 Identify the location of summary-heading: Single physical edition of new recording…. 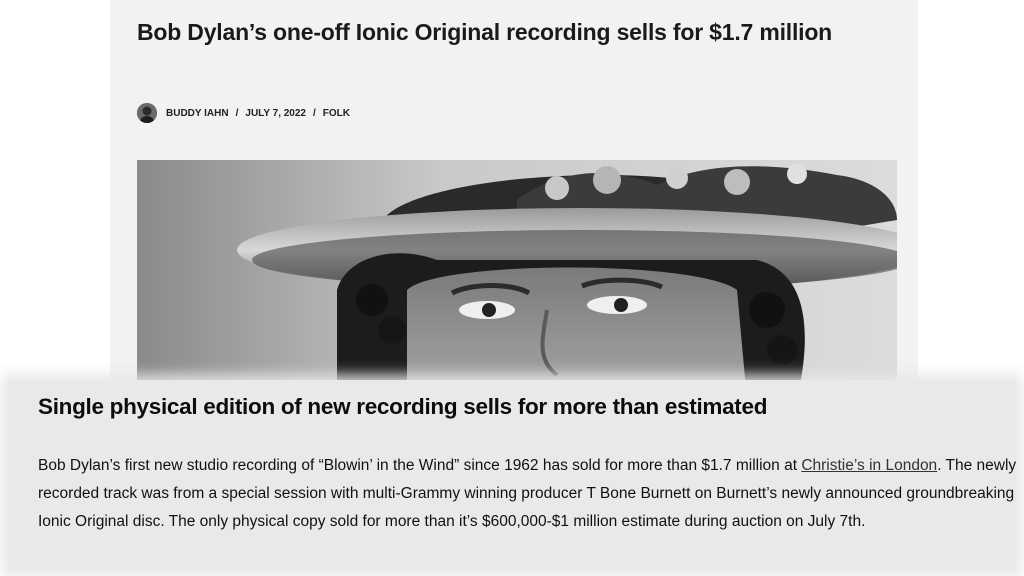
(403, 406).